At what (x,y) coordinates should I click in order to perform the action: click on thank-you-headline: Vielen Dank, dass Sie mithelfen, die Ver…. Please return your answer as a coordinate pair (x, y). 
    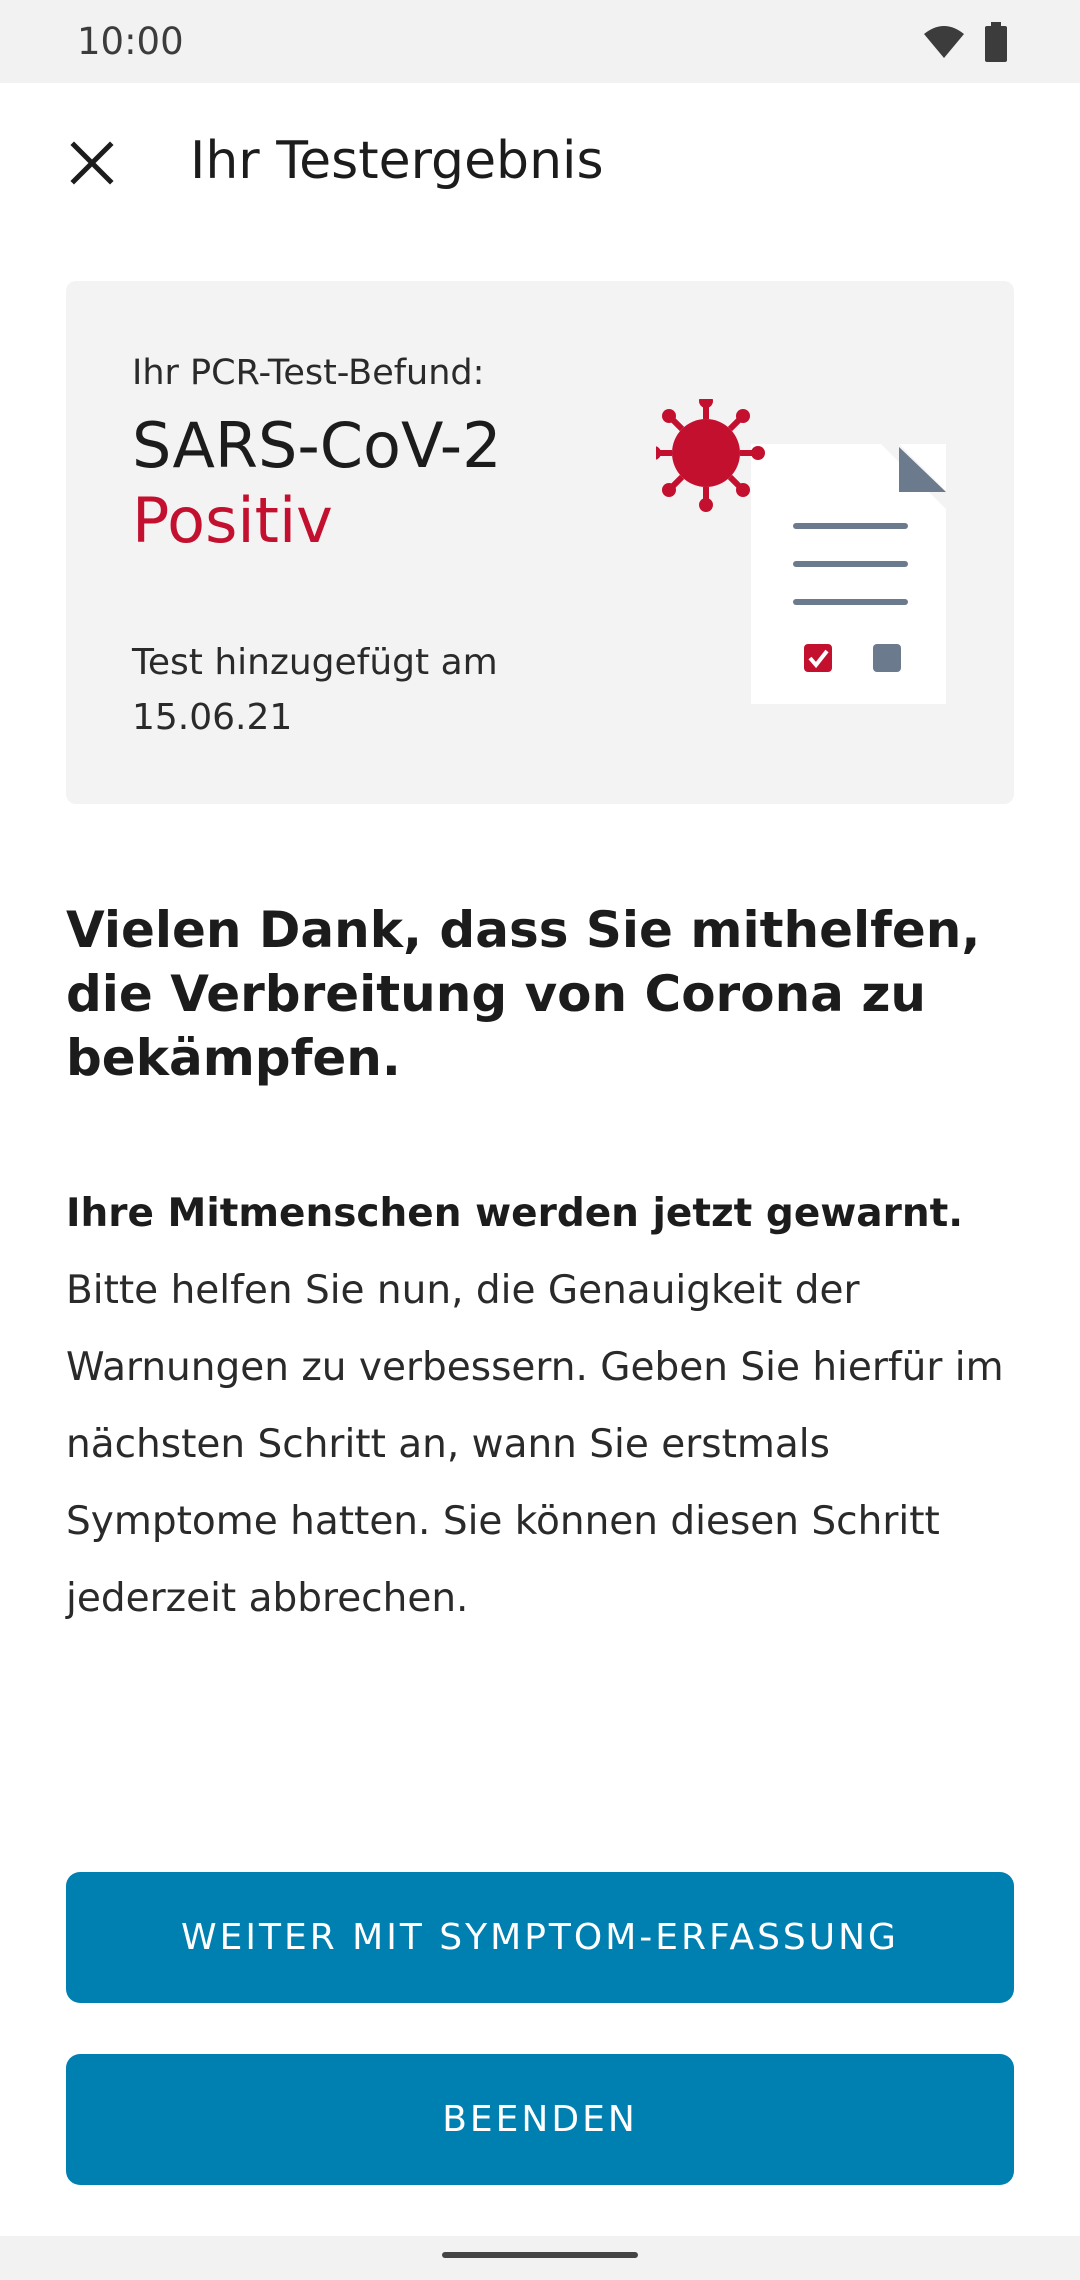
    Looking at the image, I should click on (523, 994).